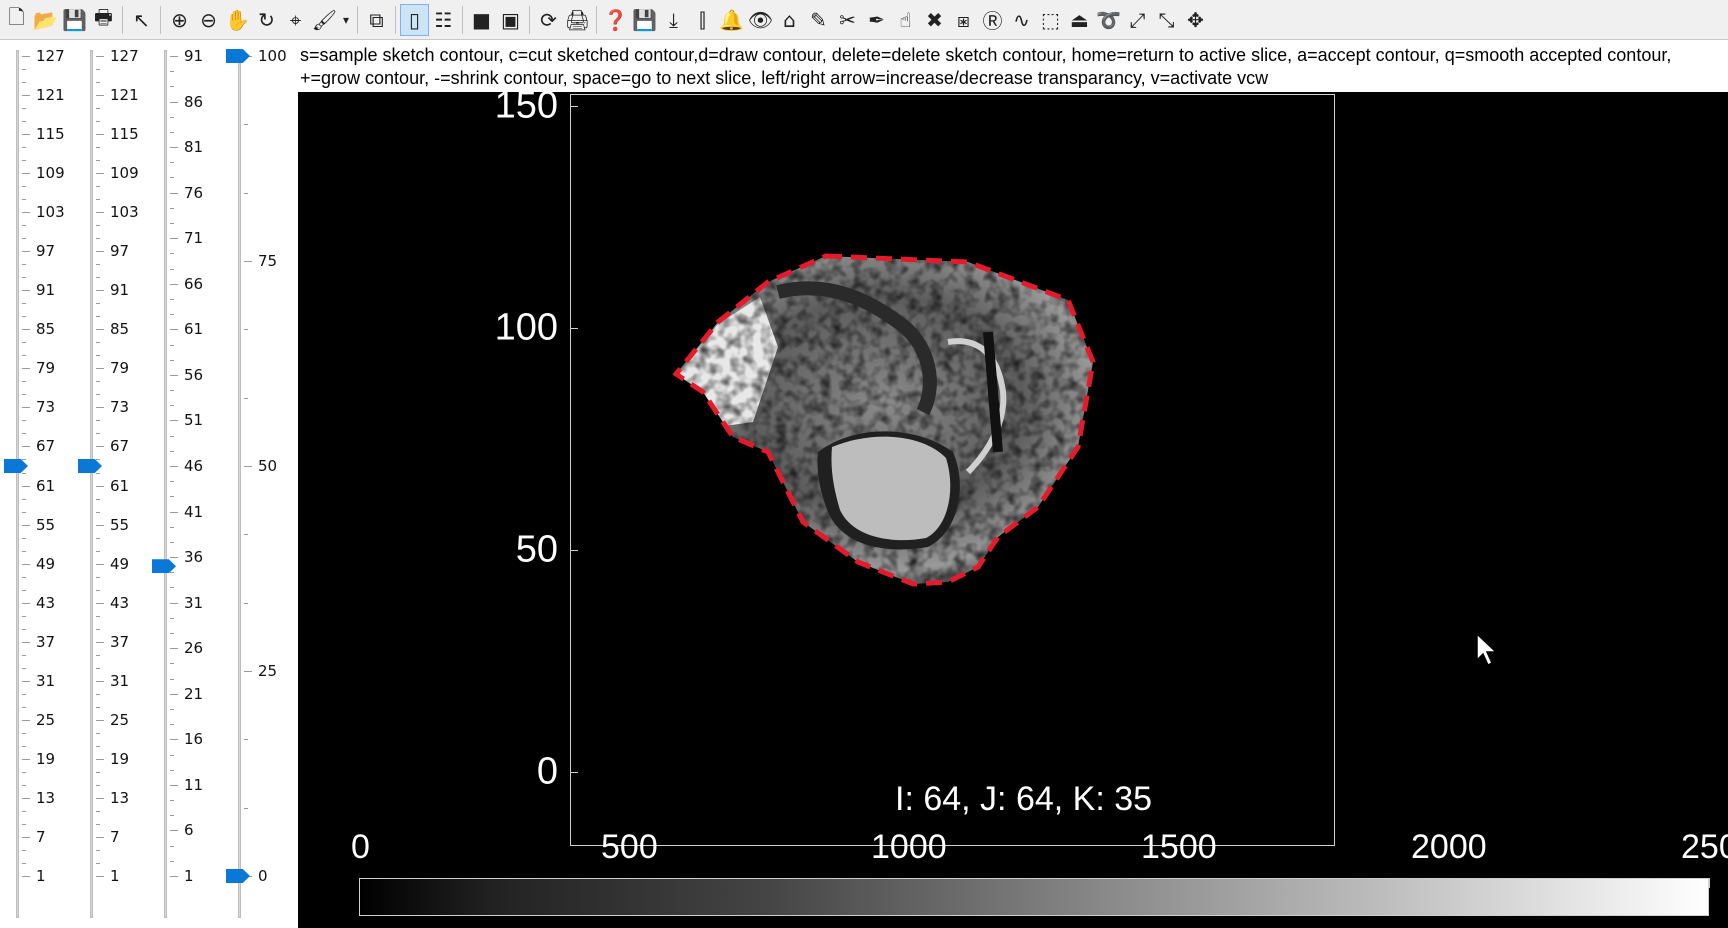 Image resolution: width=1728 pixels, height=928 pixels. What do you see at coordinates (1166, 20) in the screenshot?
I see `shrink-icon: ⤡` at bounding box center [1166, 20].